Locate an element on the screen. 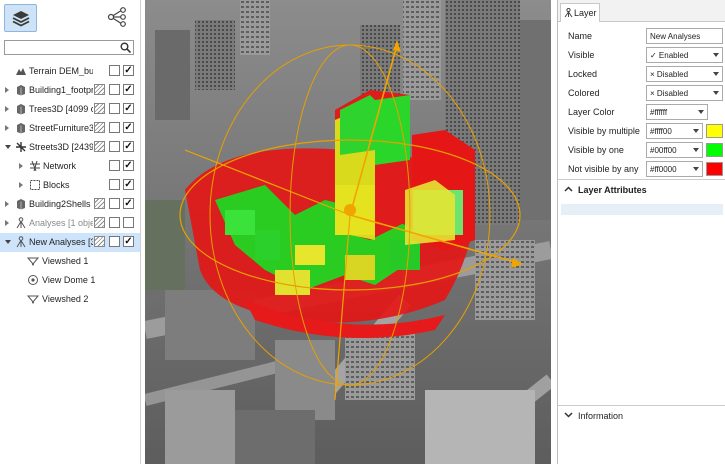 The width and height of the screenshot is (725, 464). blocks-icon is located at coordinates (35, 185).